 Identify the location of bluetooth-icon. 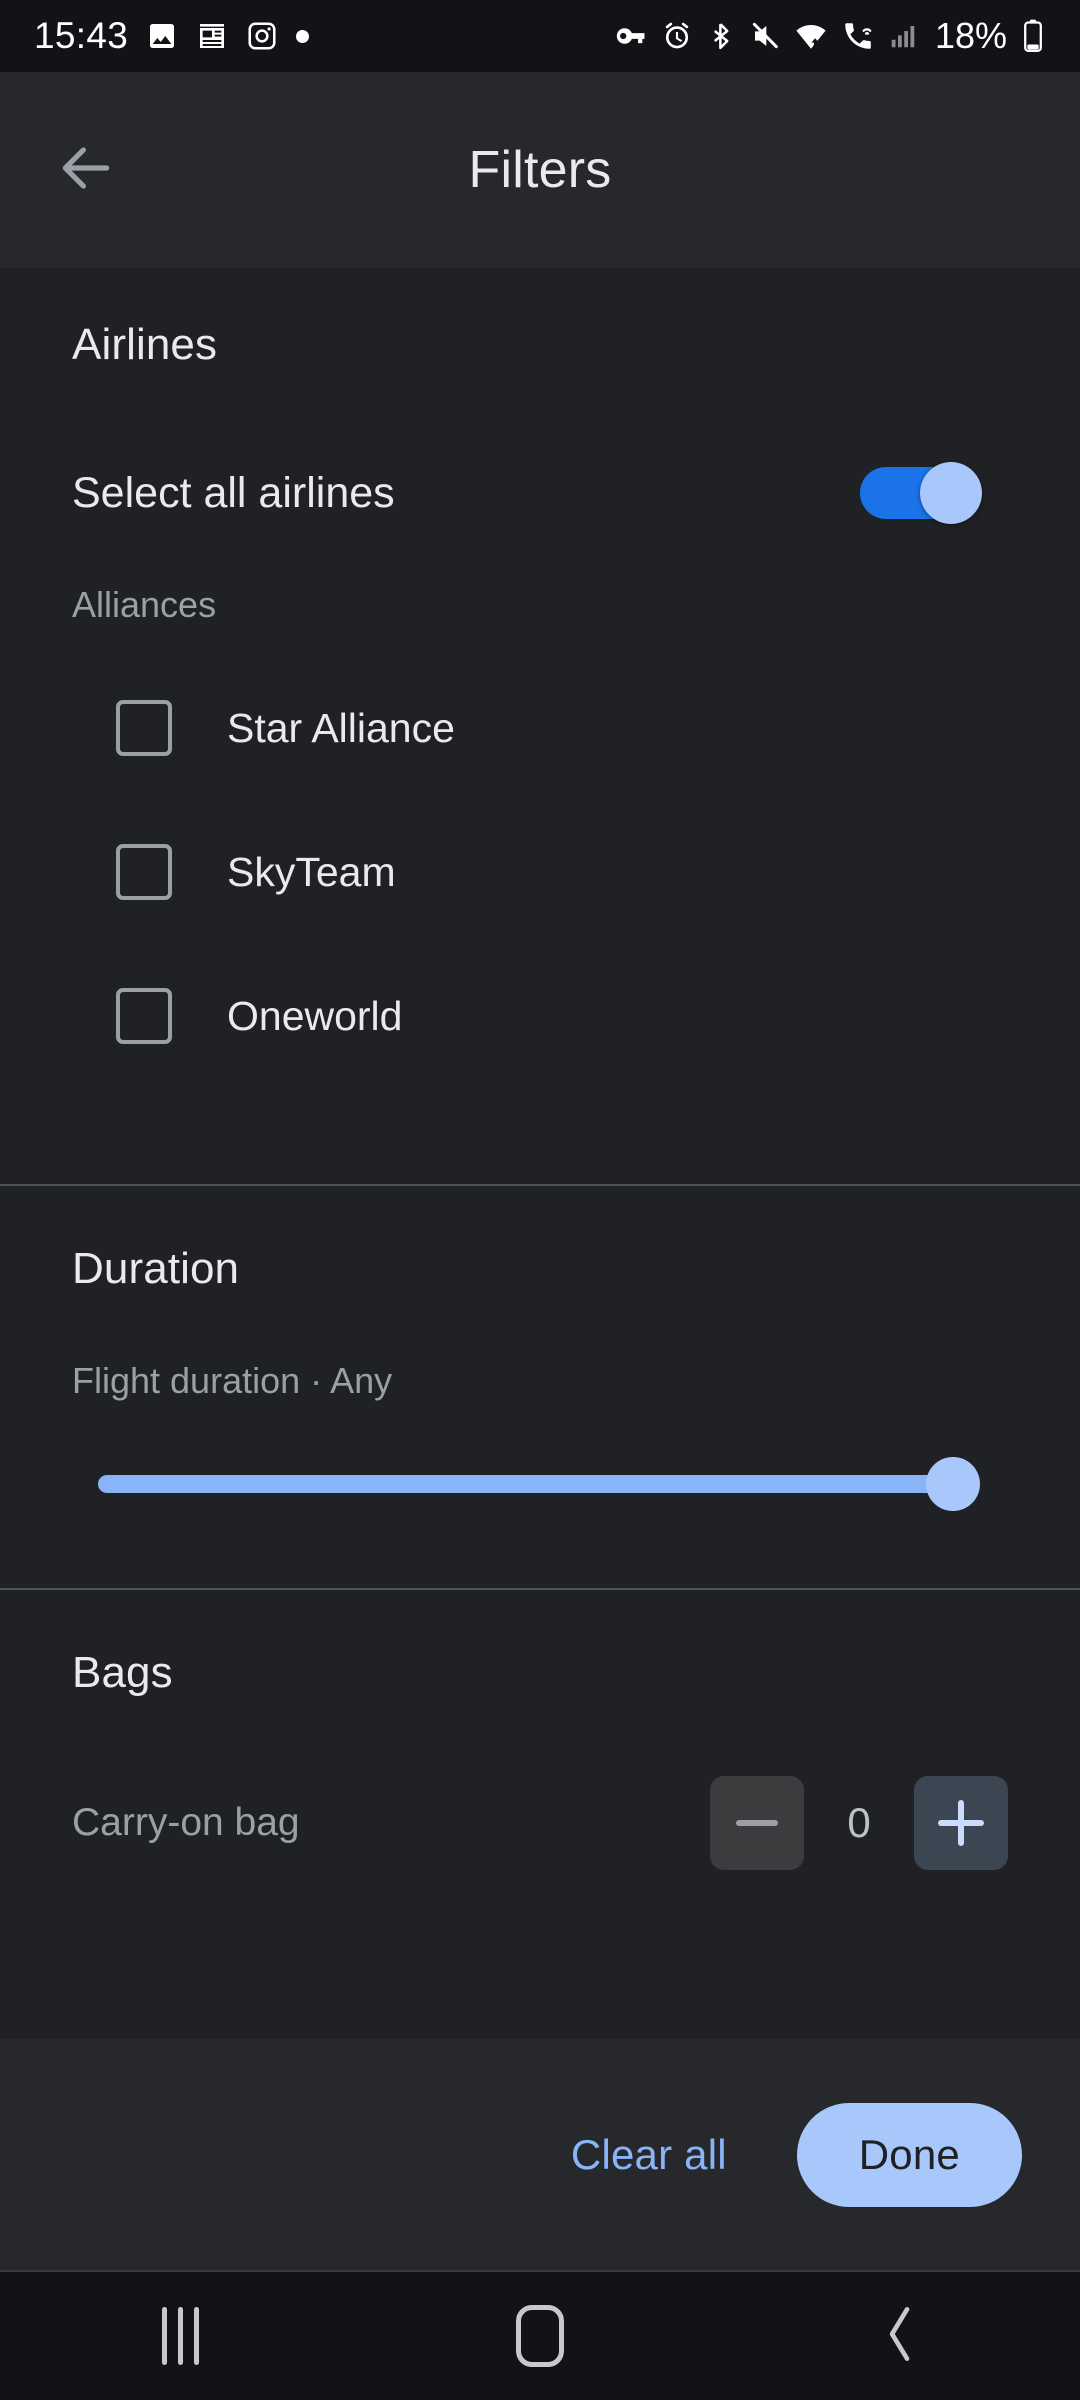
(721, 36).